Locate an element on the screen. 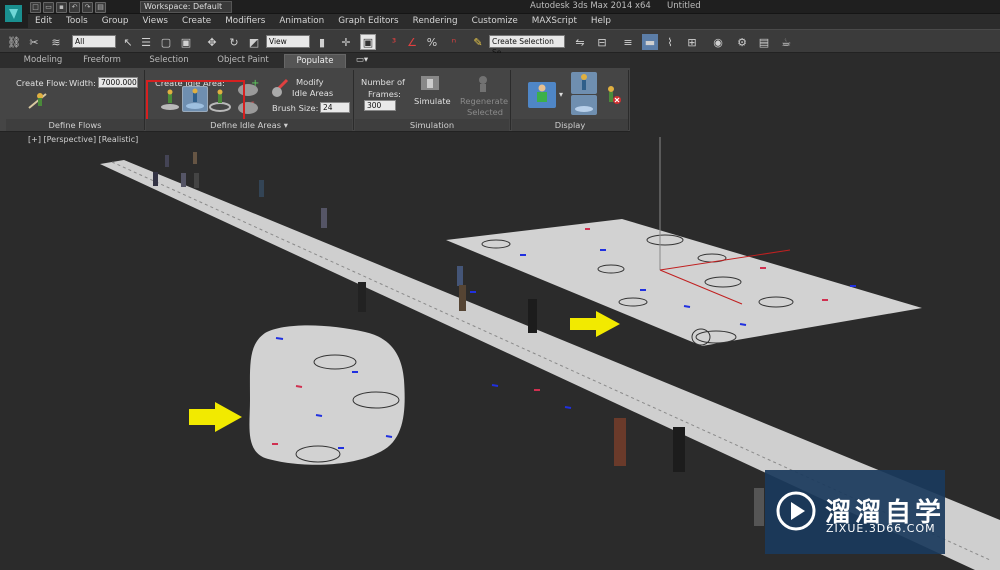 The image size is (1000, 570). keyboard-shortcut-override-icon: ▣ is located at coordinates (368, 42).